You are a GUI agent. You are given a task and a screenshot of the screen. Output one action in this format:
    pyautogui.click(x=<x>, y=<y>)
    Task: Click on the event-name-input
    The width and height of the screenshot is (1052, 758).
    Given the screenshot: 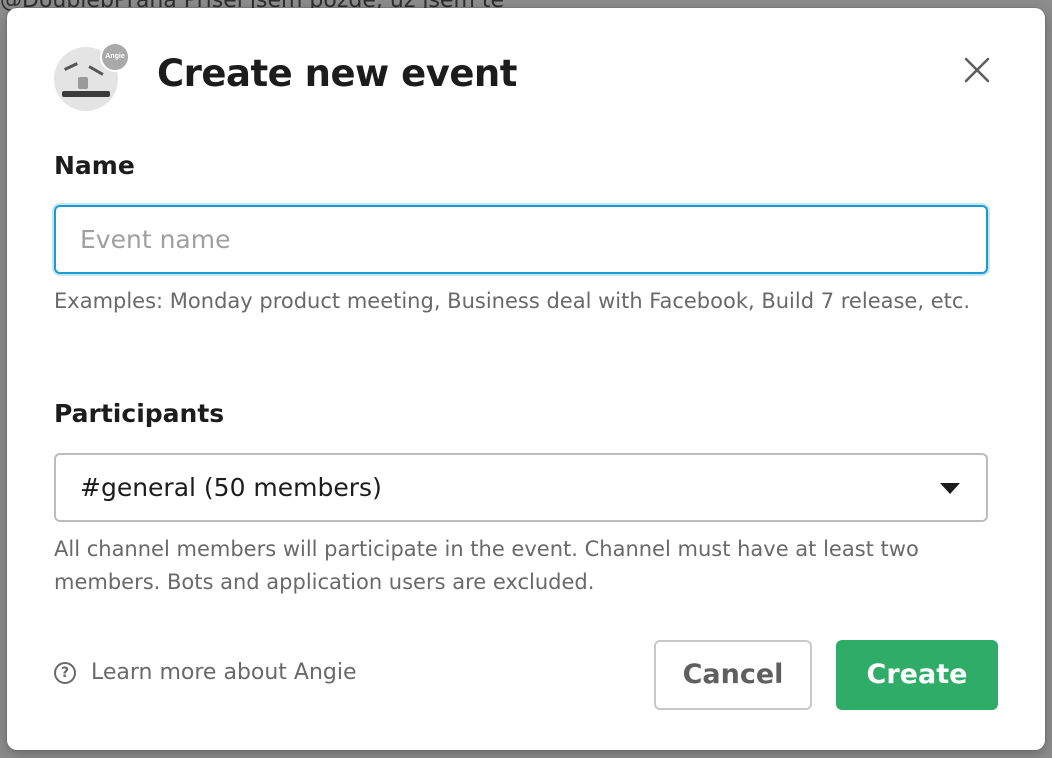 What is the action you would take?
    pyautogui.click(x=521, y=239)
    